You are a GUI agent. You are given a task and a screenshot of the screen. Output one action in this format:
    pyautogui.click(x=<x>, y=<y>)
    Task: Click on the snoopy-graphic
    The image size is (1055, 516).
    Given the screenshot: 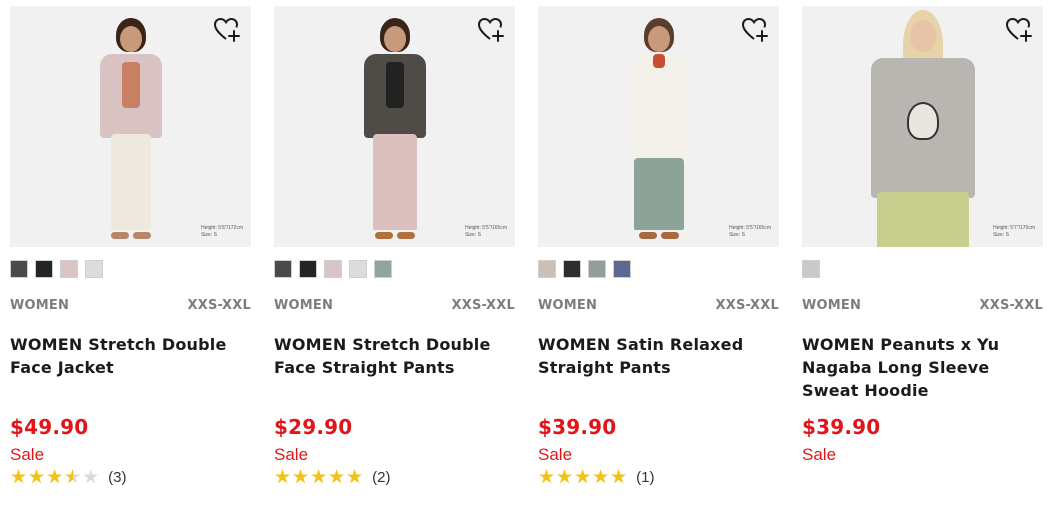 What is the action you would take?
    pyautogui.click(x=922, y=121)
    